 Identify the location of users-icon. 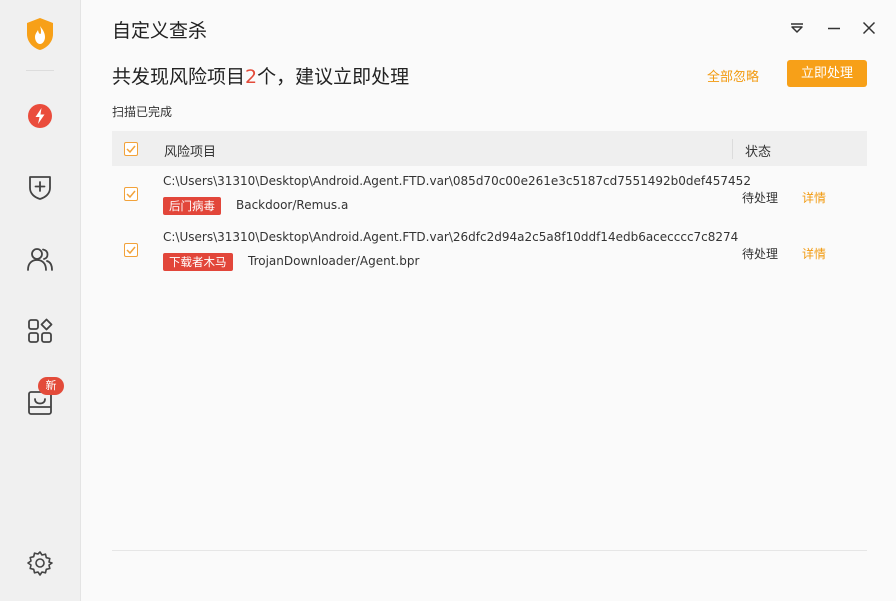
(40, 259).